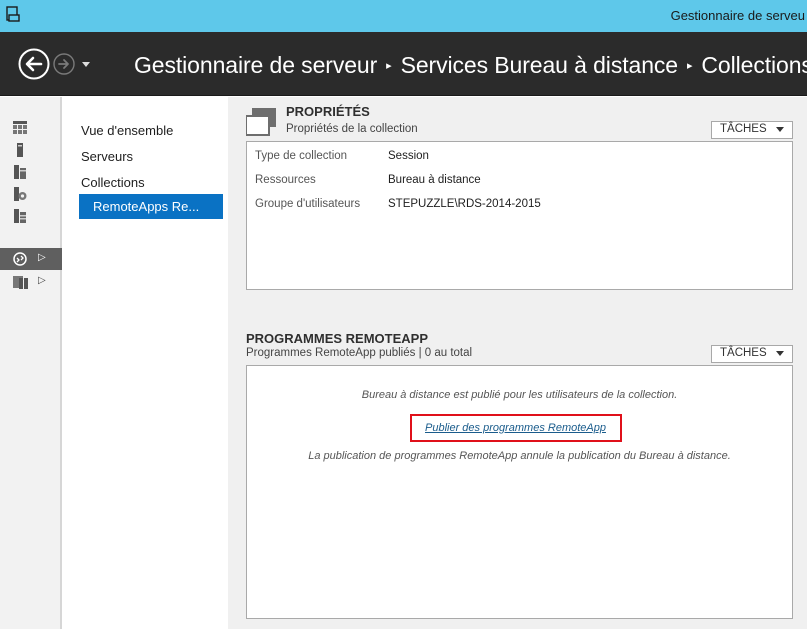 The width and height of the screenshot is (807, 629). What do you see at coordinates (737, 15) in the screenshot?
I see `window-title: Gestionnaire de serveu` at bounding box center [737, 15].